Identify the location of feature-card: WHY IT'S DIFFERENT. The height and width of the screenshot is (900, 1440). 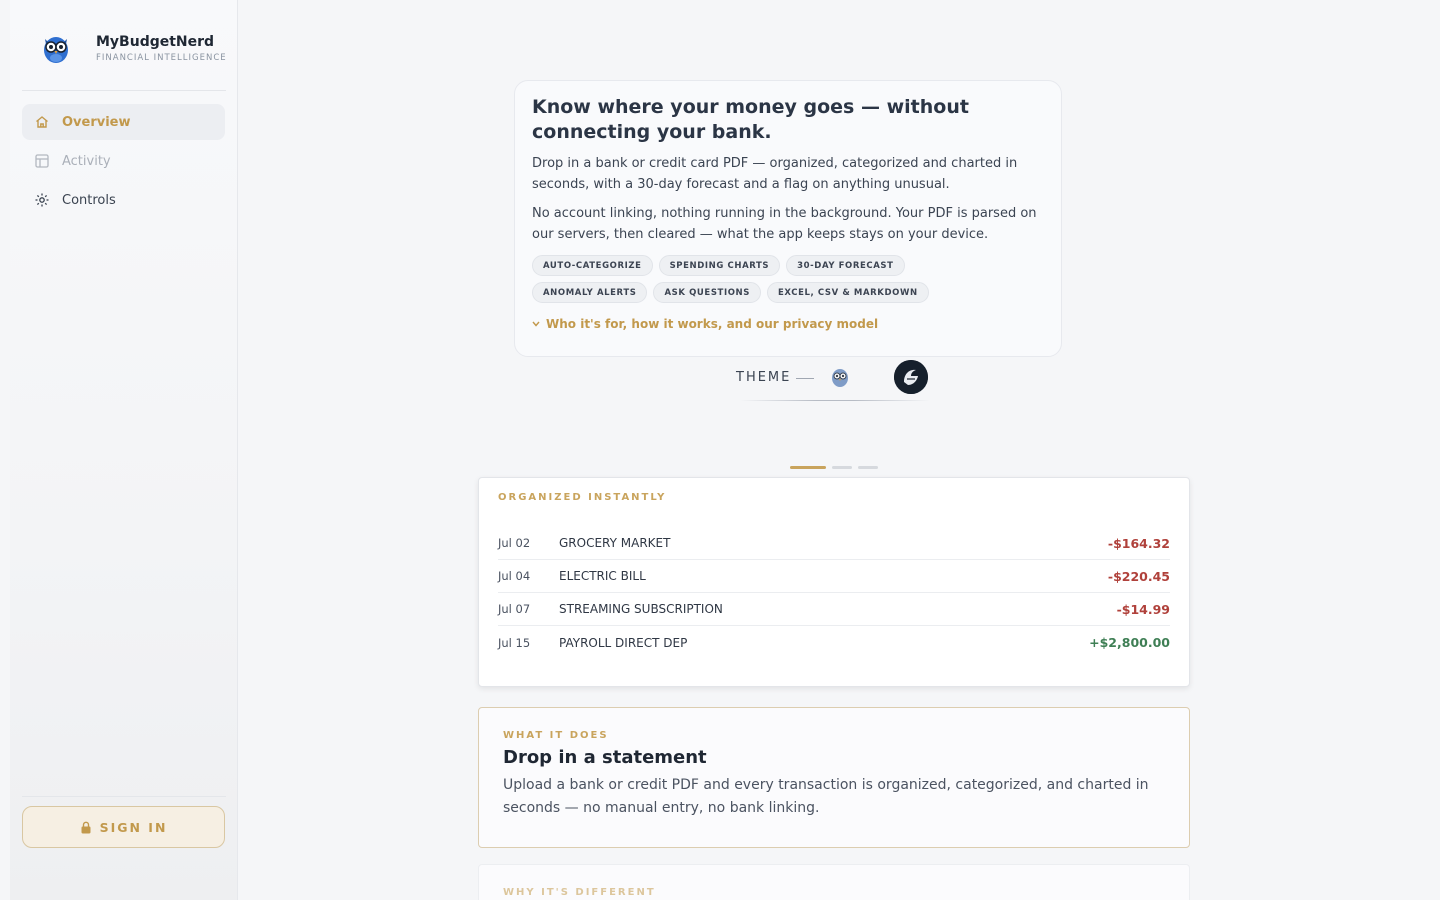
(834, 882).